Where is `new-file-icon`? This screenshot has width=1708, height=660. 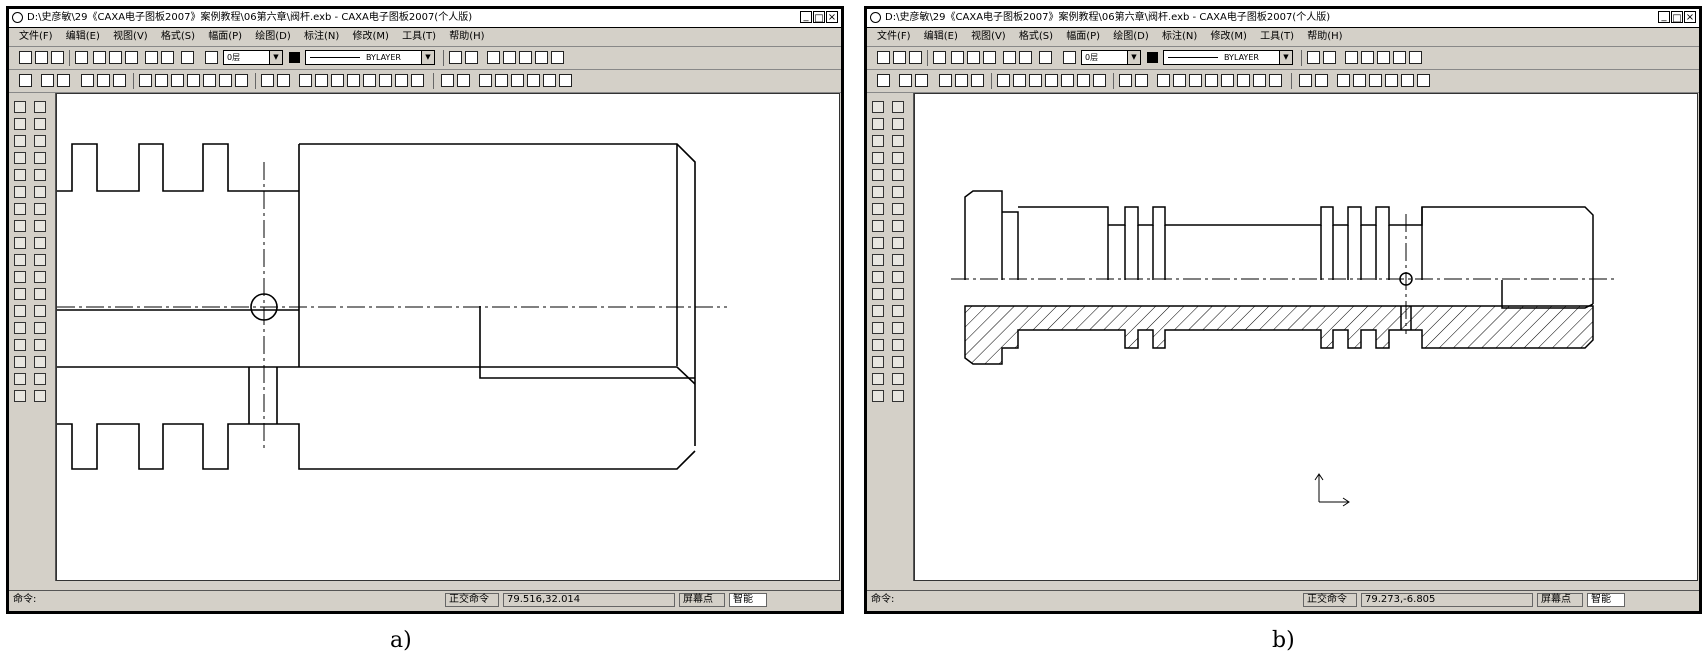
new-file-icon is located at coordinates (883, 57).